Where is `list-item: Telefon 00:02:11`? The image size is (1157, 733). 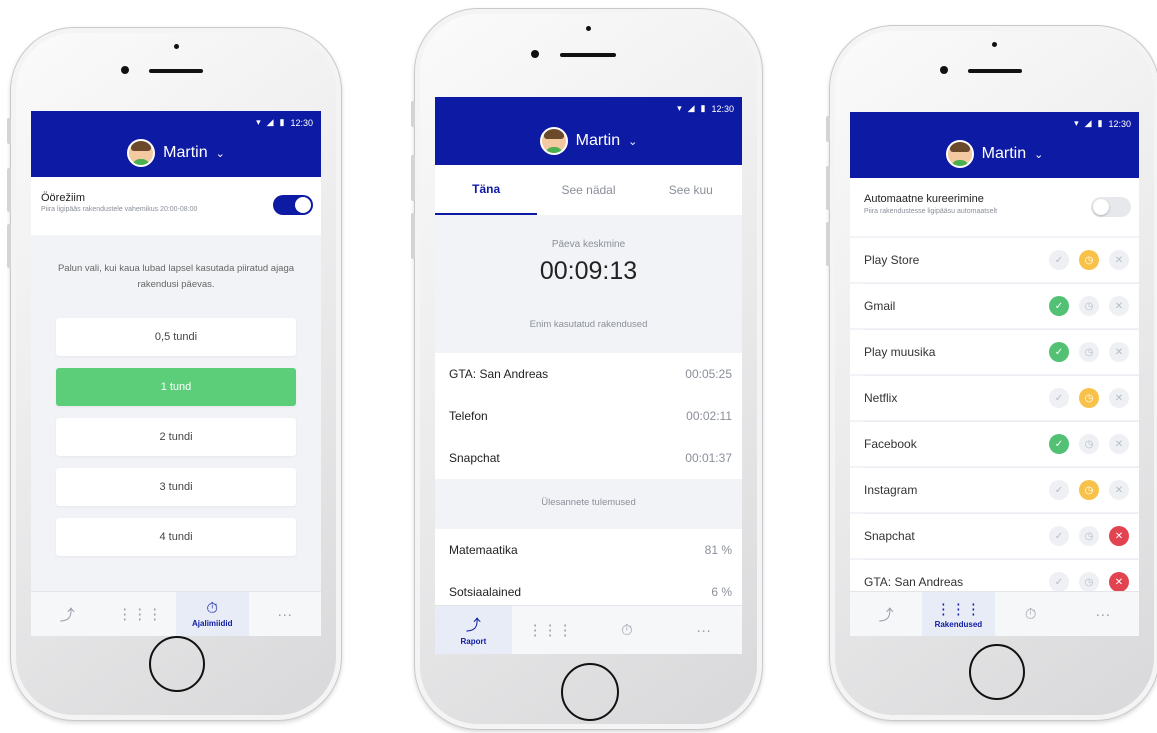 list-item: Telefon 00:02:11 is located at coordinates (588, 416).